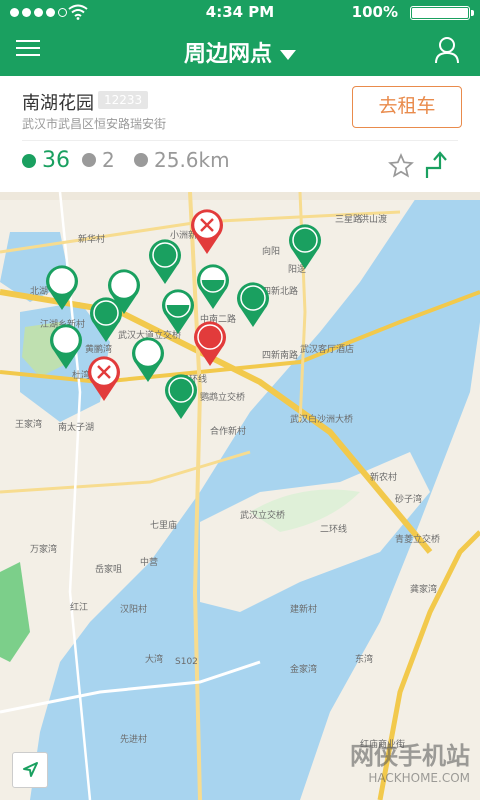  I want to click on battery-percent: 100%, so click(374, 12).